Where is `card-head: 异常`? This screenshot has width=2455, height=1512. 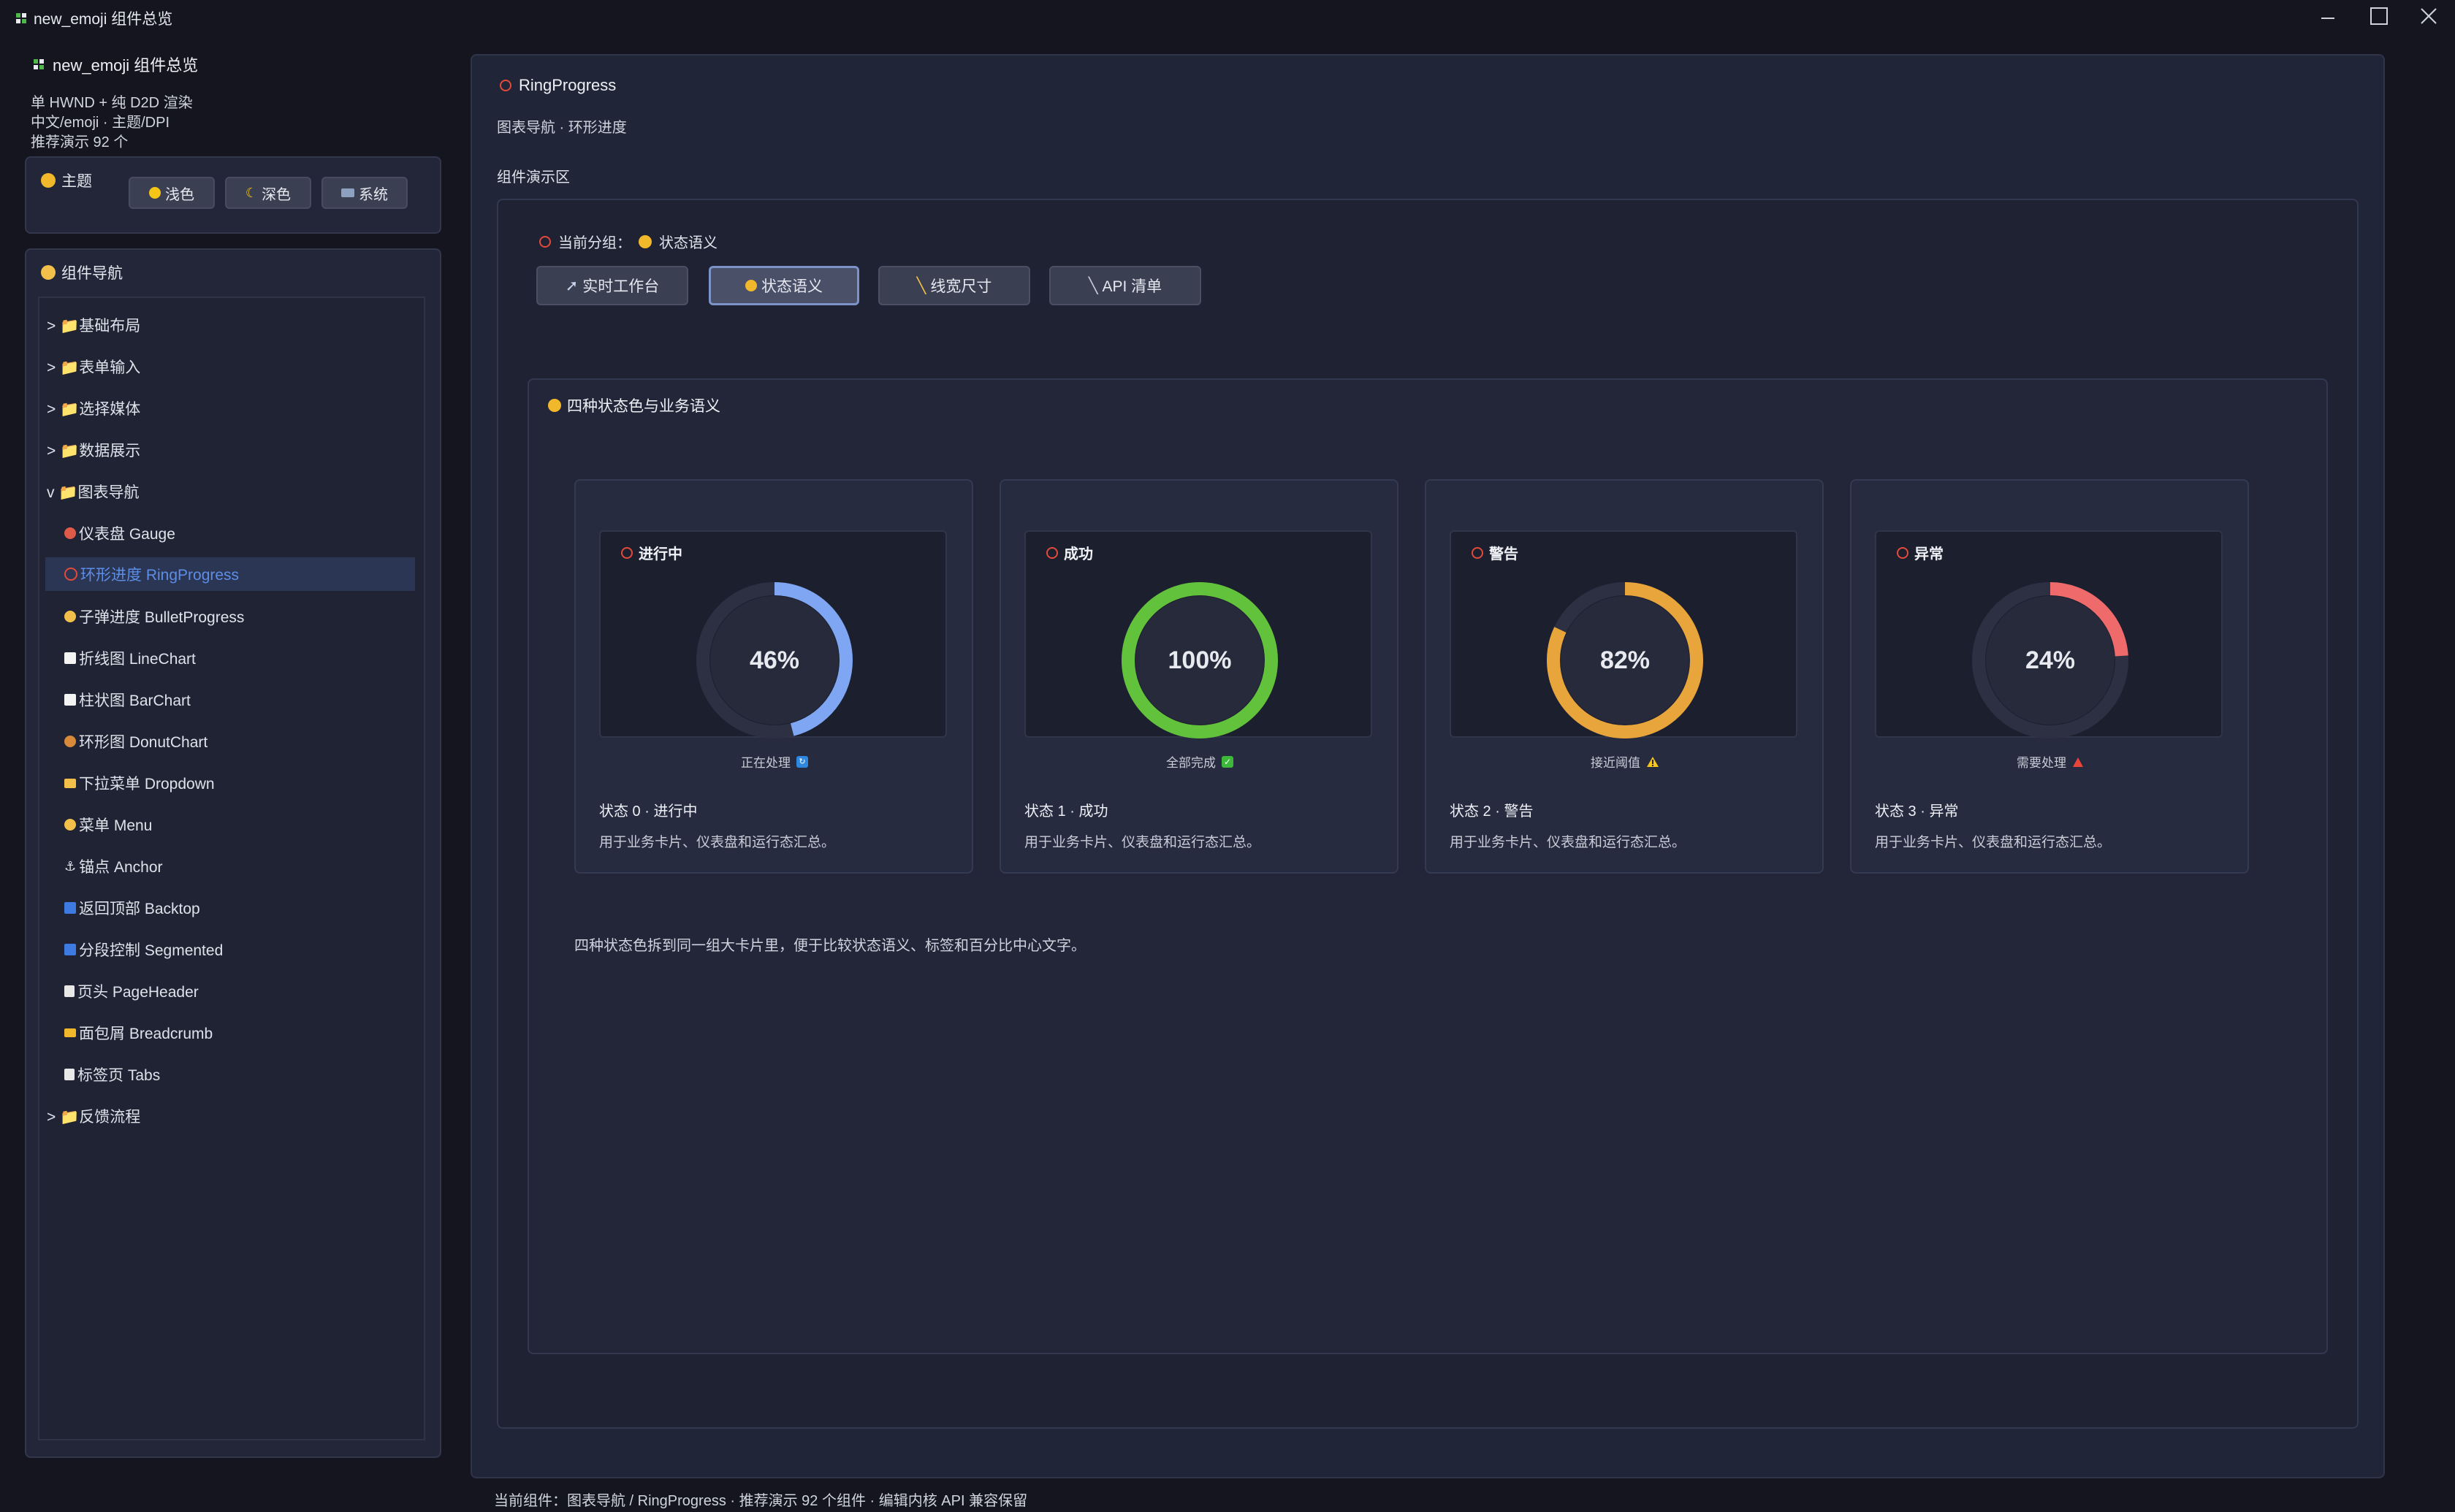
card-head: 异常 is located at coordinates (1920, 552).